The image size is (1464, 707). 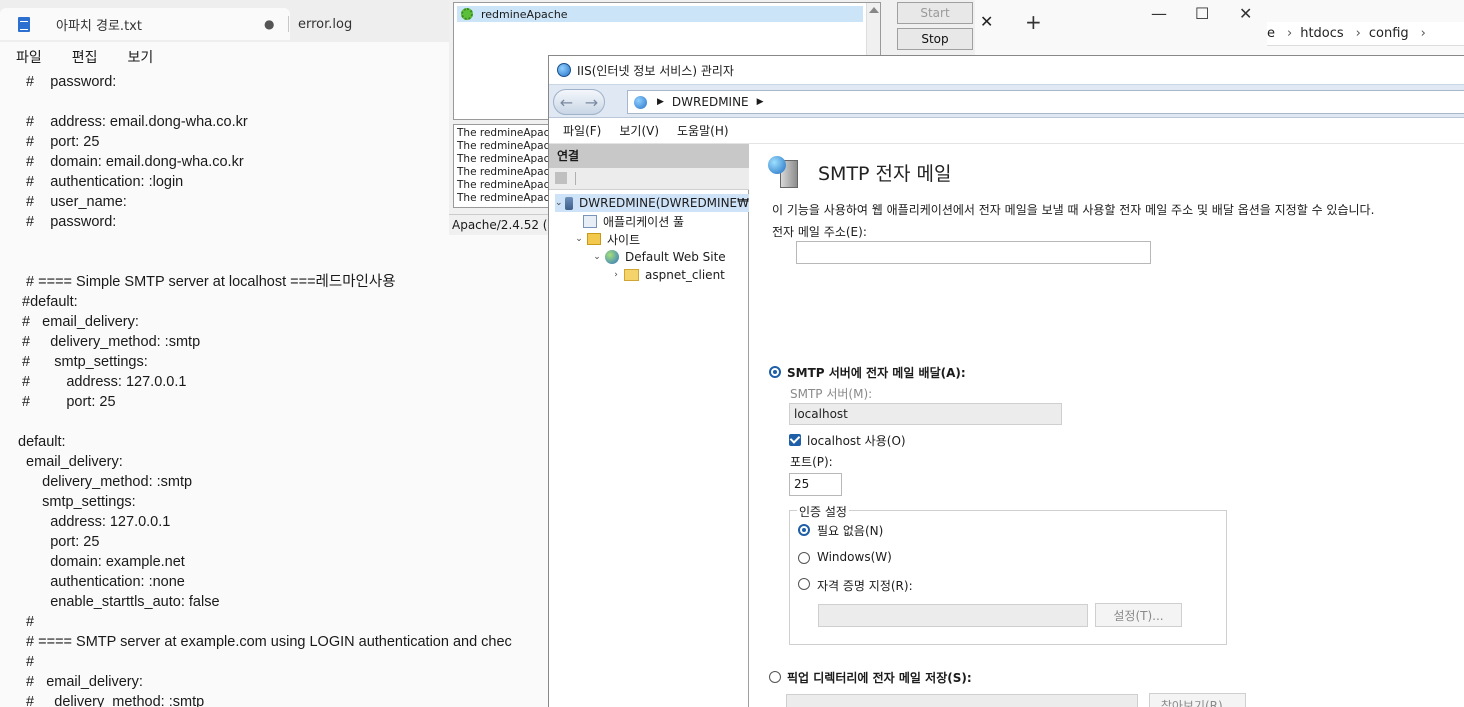 What do you see at coordinates (775, 372) in the screenshot?
I see `smtp-delivery-radio` at bounding box center [775, 372].